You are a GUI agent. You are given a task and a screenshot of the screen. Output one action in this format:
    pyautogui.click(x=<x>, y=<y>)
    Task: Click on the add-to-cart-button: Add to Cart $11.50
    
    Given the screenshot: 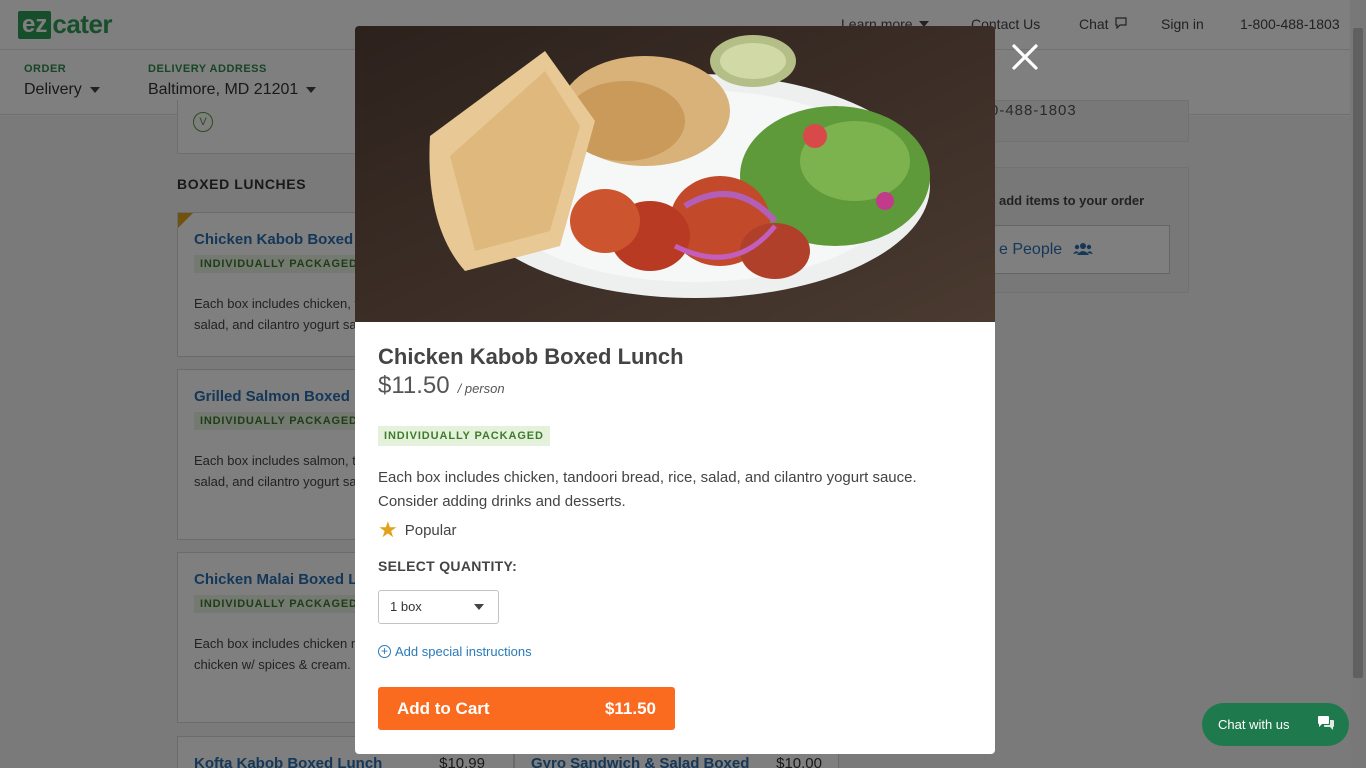 What is the action you would take?
    pyautogui.click(x=526, y=708)
    